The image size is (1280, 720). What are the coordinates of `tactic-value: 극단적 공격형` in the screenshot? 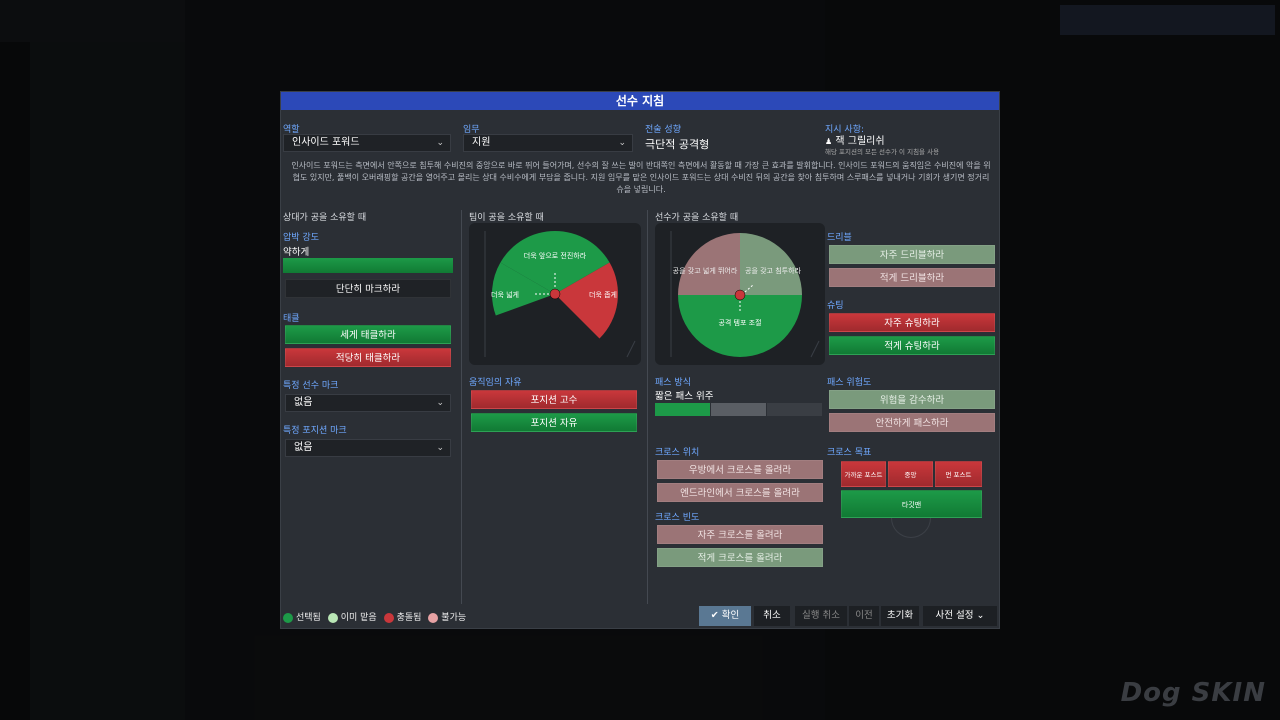 It's located at (677, 144).